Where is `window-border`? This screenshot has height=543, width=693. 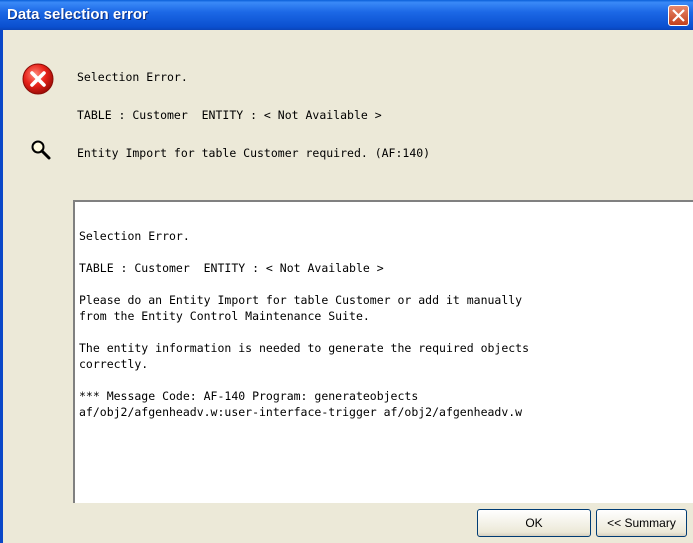
window-border is located at coordinates (1, 286).